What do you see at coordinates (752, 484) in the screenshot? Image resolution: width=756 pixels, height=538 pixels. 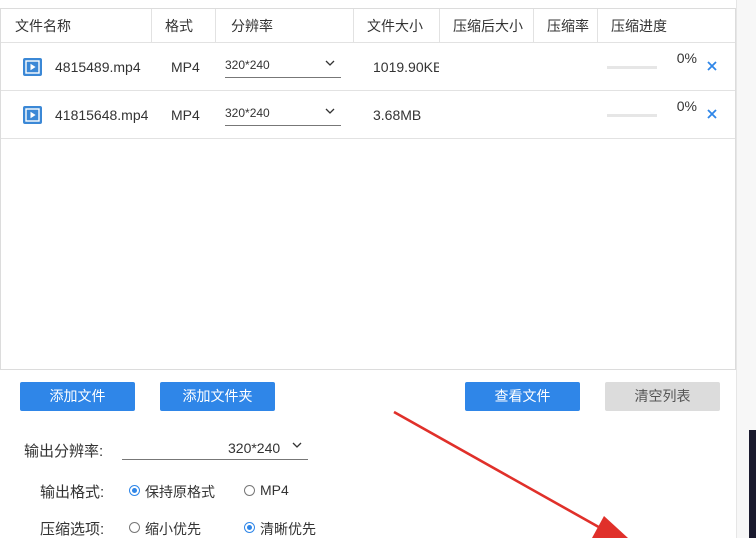 I see `adjacent-window-dark-area` at bounding box center [752, 484].